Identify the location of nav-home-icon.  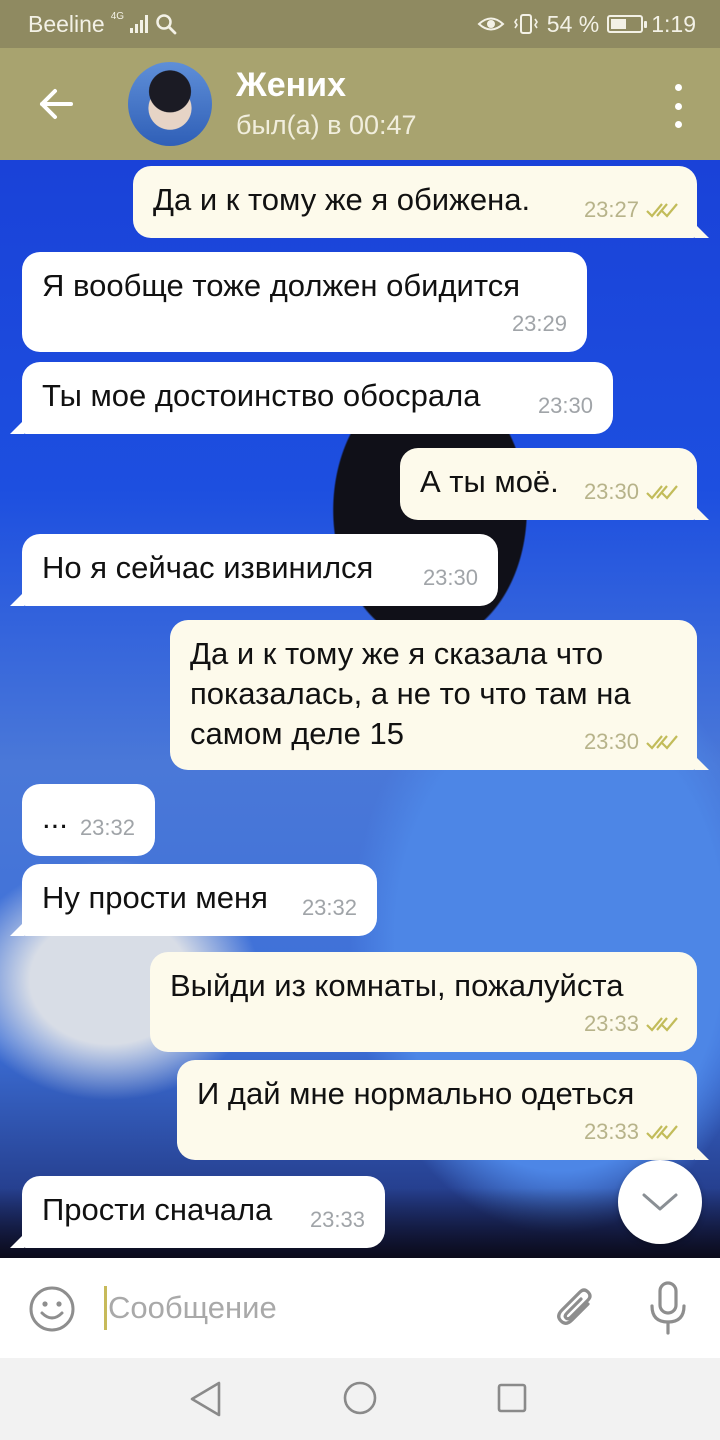
(360, 1398).